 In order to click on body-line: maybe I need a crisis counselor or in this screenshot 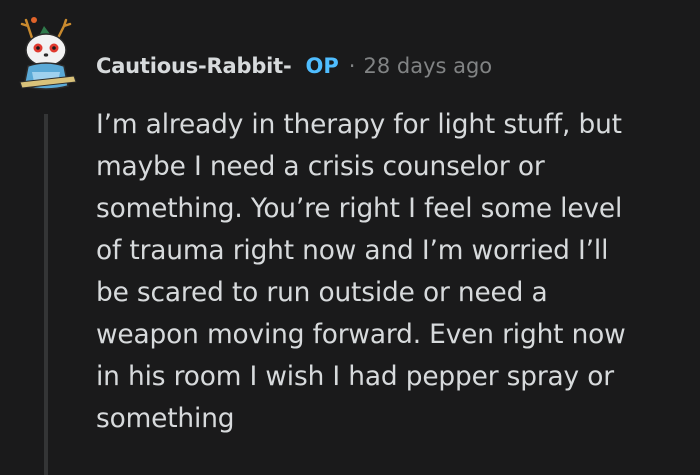, I will do `click(320, 166)`.